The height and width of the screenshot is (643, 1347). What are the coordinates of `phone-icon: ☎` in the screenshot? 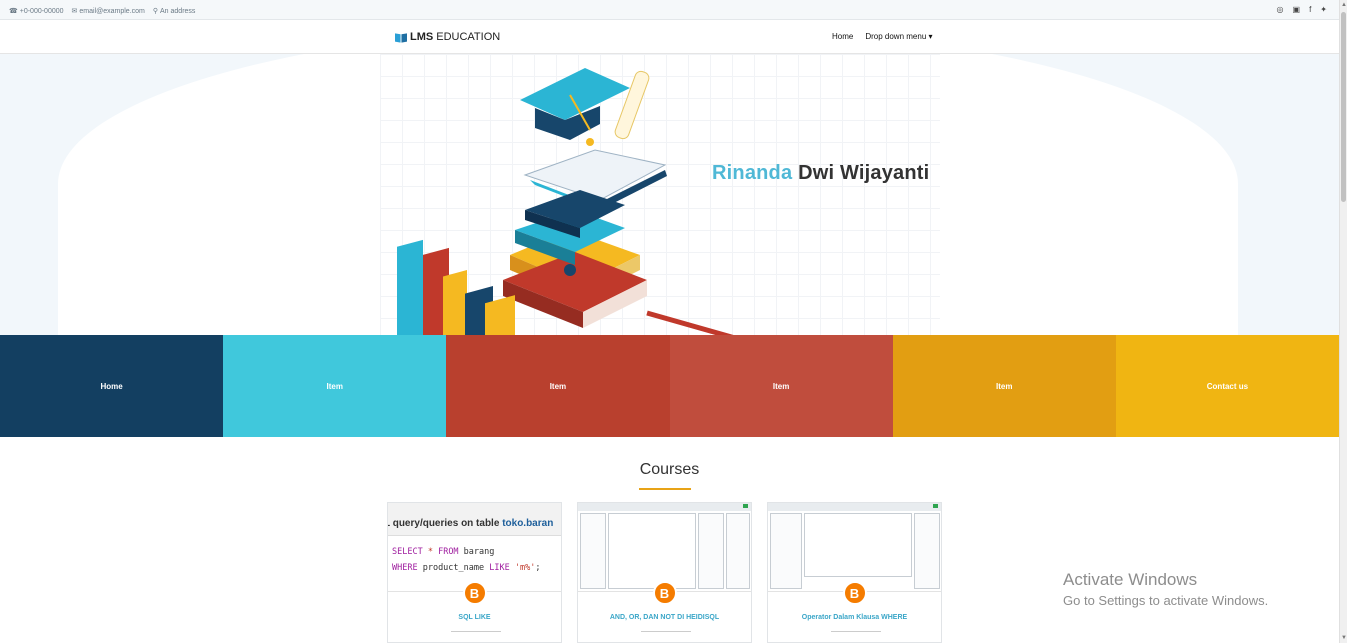 It's located at (13, 11).